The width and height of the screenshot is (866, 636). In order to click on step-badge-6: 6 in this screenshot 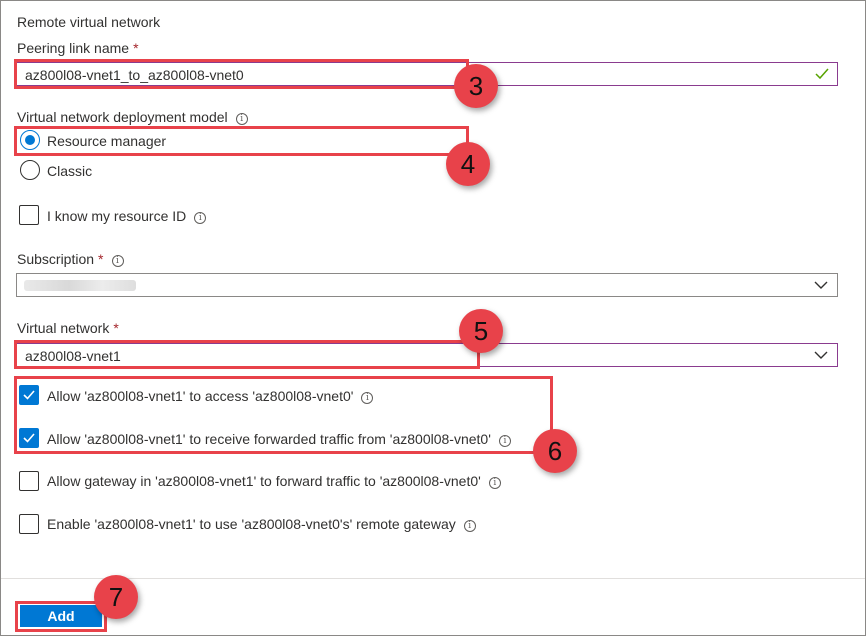, I will do `click(555, 451)`.